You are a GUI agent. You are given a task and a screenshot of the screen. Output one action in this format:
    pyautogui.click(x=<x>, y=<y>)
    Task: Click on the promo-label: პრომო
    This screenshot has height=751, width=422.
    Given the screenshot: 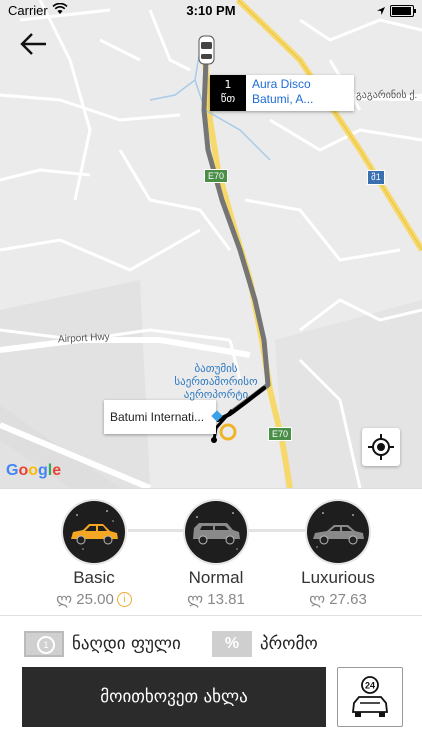 What is the action you would take?
    pyautogui.click(x=289, y=644)
    